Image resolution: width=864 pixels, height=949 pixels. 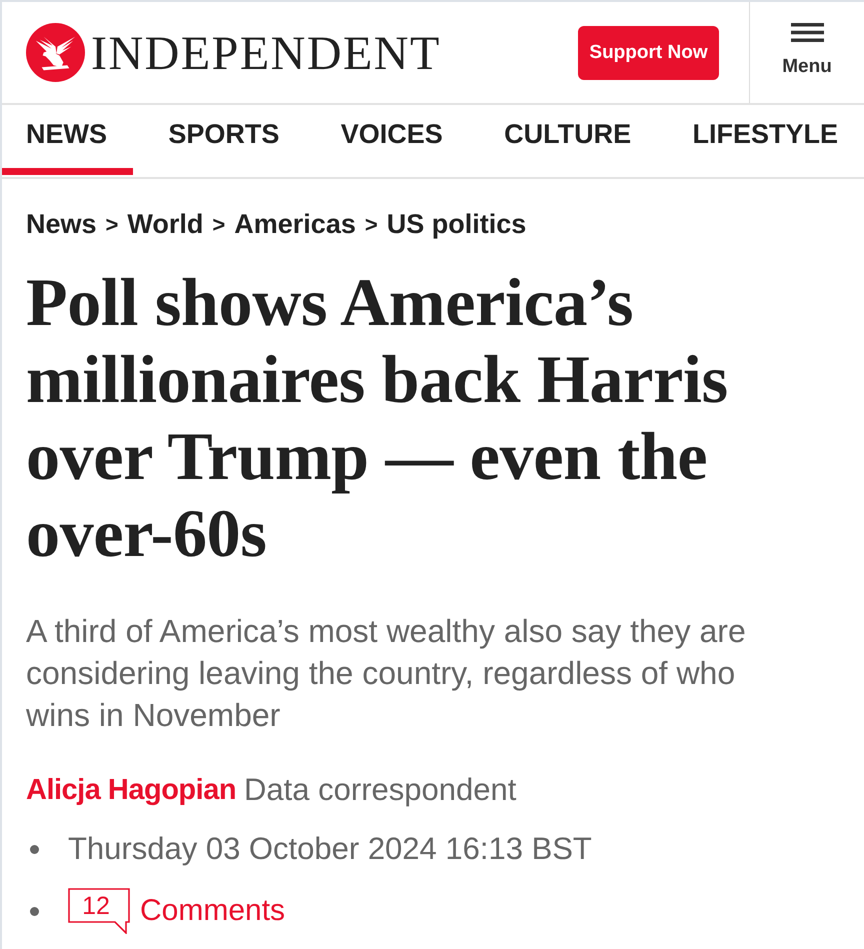 What do you see at coordinates (165, 224) in the screenshot?
I see `breadcrumb-link: World` at bounding box center [165, 224].